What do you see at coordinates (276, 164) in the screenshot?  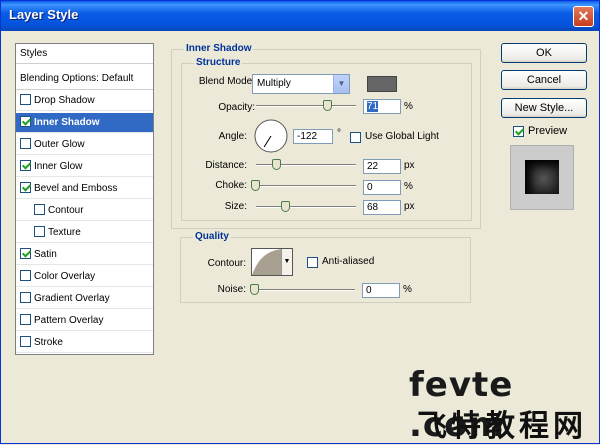 I see `distance-slider-thumb` at bounding box center [276, 164].